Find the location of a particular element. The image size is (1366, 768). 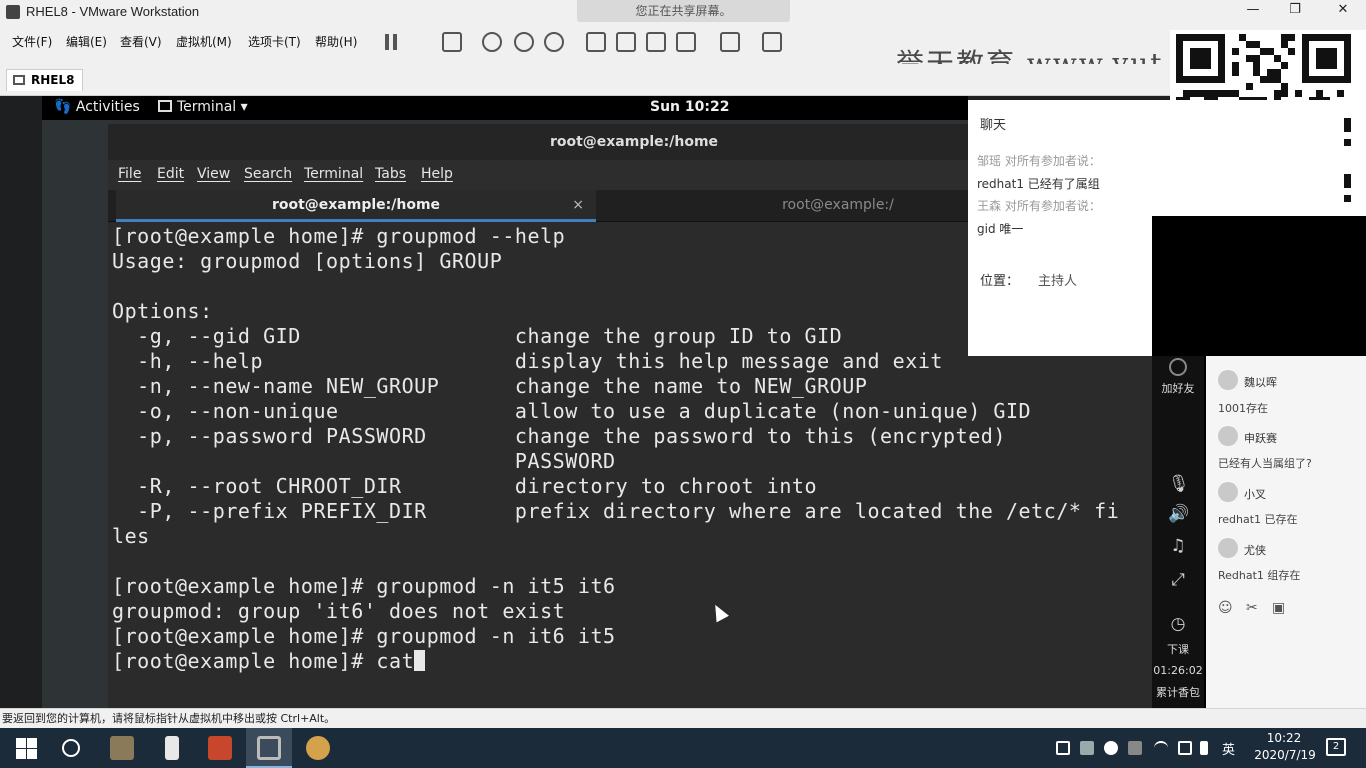

send-keys-icon is located at coordinates (452, 42).